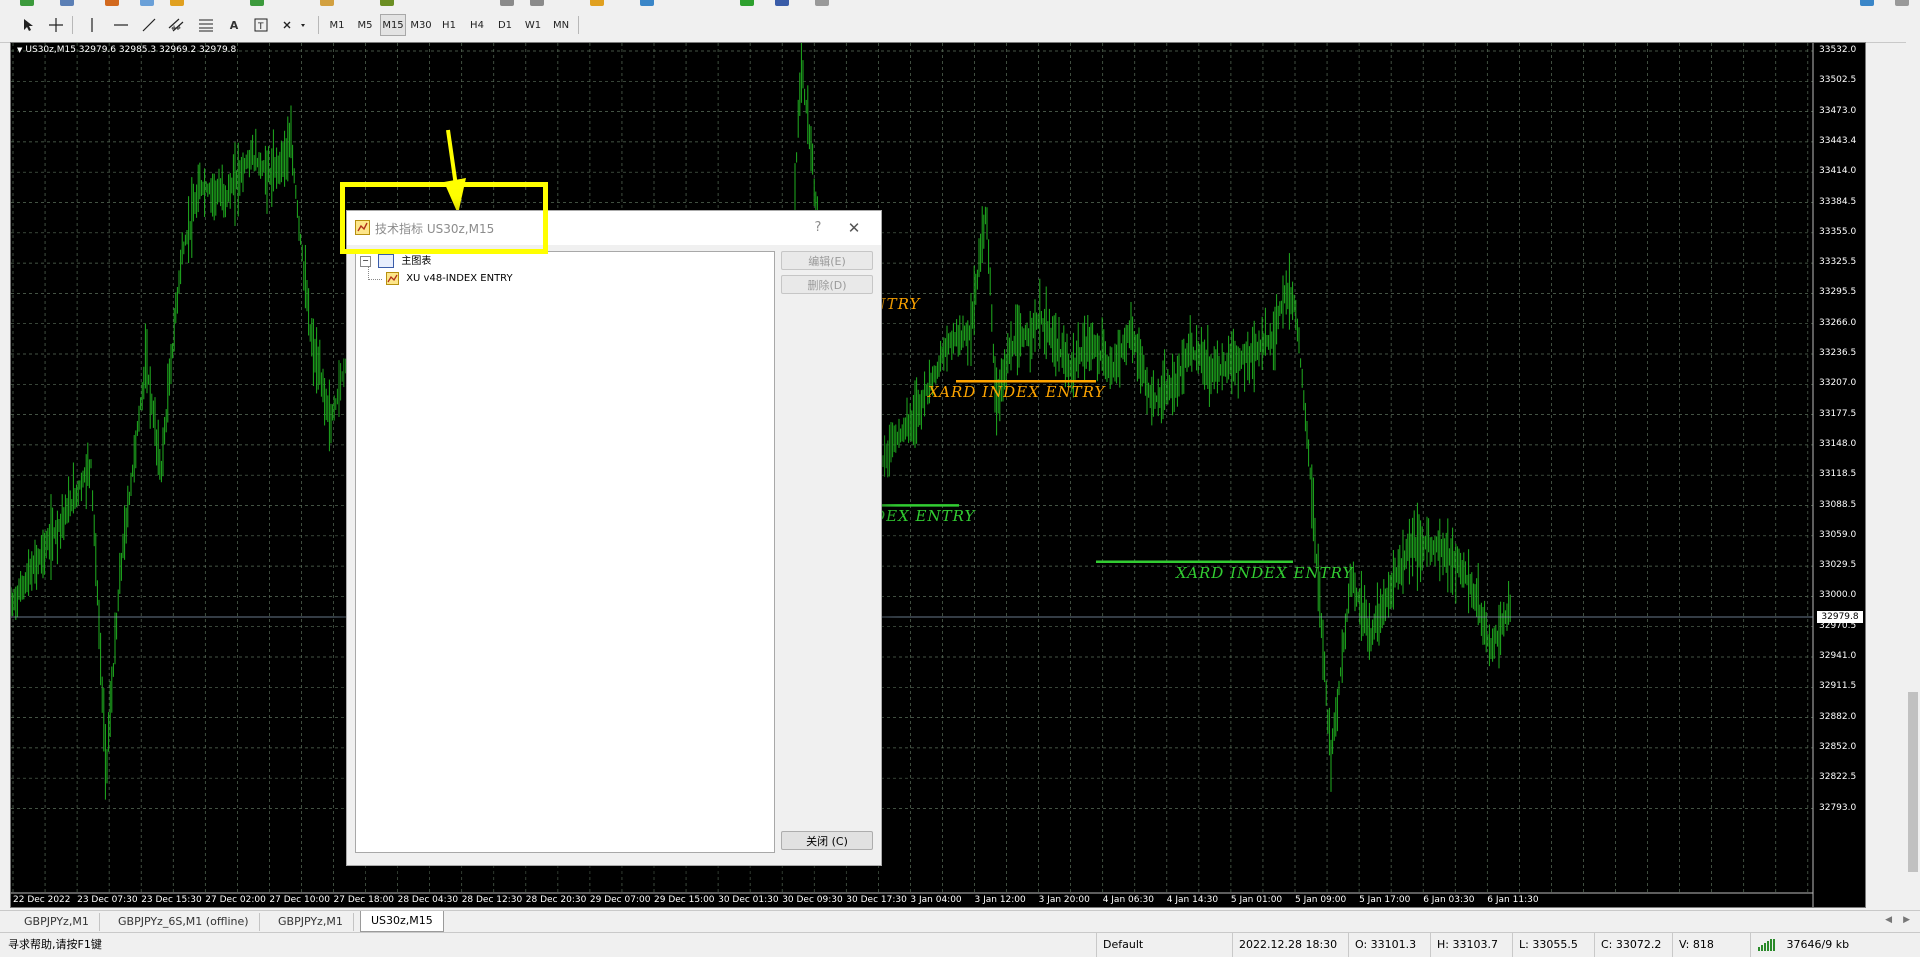  I want to click on time-label: 30 Dec 01:30, so click(748, 900).